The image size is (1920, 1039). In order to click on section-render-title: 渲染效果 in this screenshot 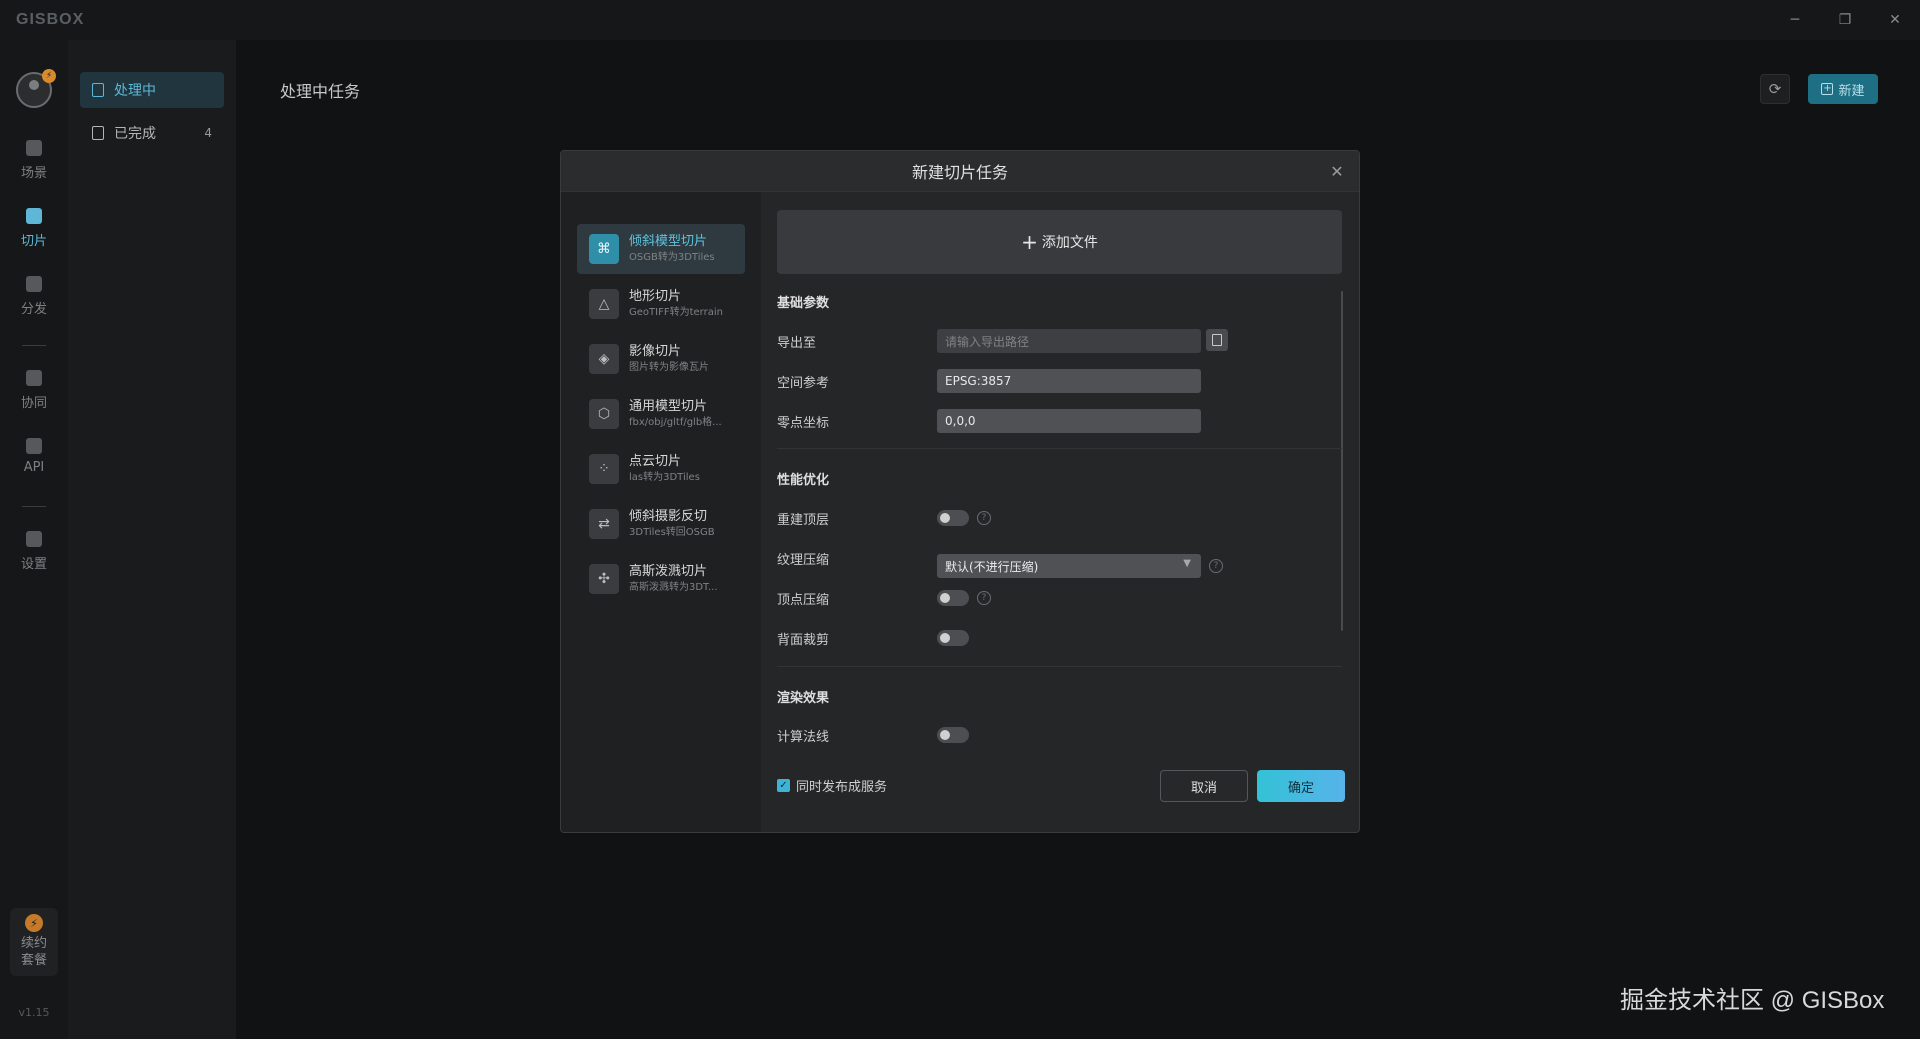, I will do `click(803, 698)`.